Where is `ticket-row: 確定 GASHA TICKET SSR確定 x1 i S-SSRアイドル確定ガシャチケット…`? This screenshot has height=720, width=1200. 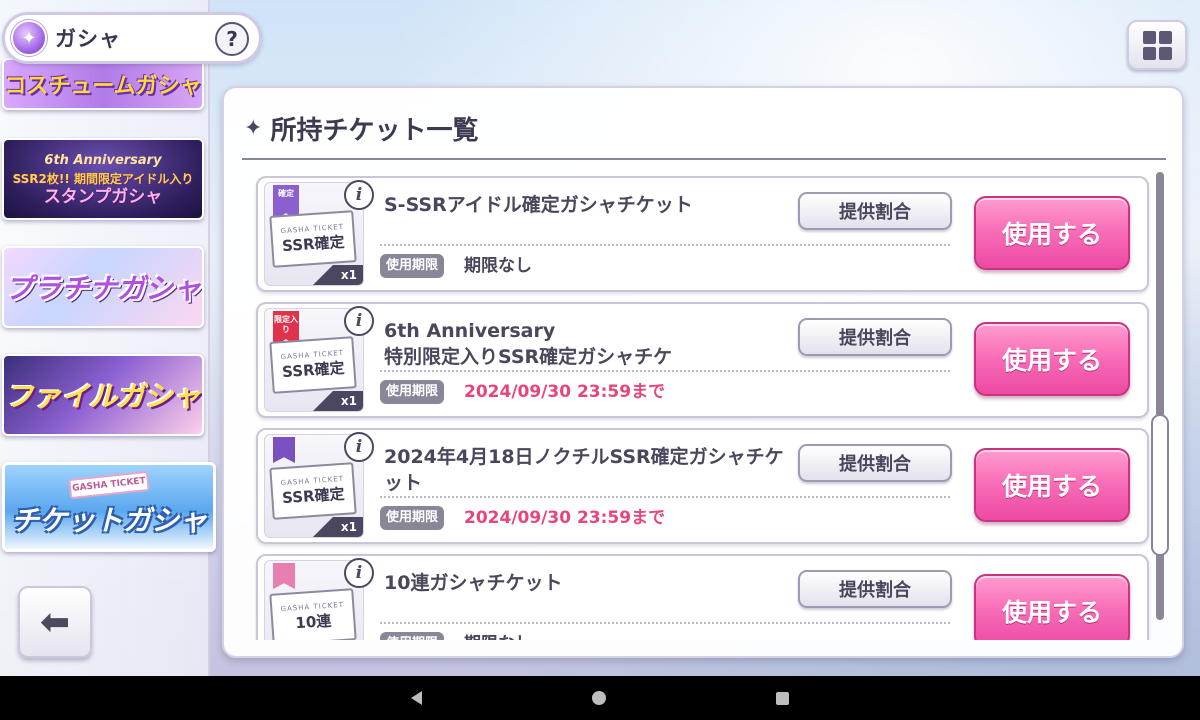 ticket-row: 確定 GASHA TICKET SSR確定 x1 i S-SSRアイドル確定ガシャチケット… is located at coordinates (702, 234).